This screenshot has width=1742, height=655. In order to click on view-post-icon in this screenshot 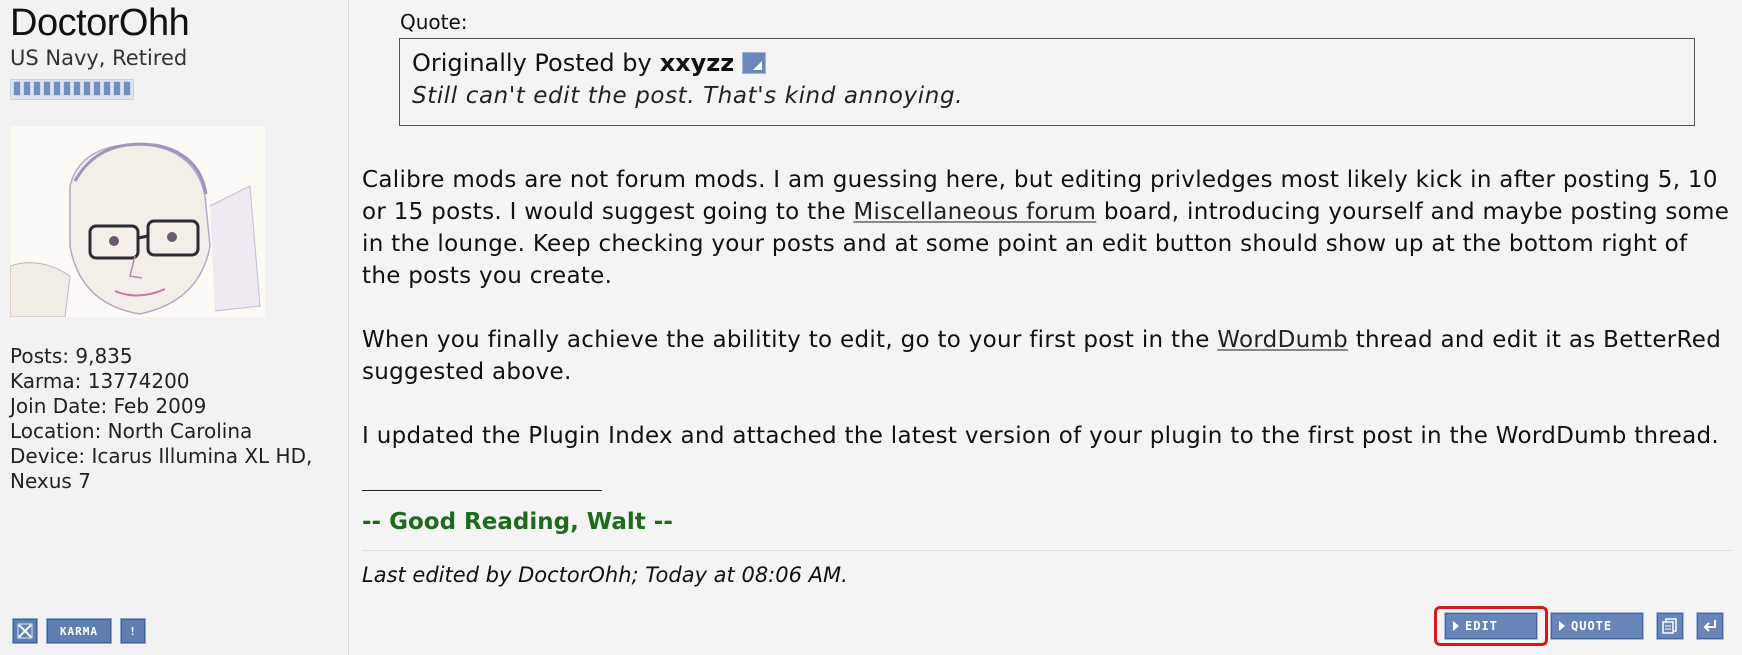, I will do `click(754, 63)`.